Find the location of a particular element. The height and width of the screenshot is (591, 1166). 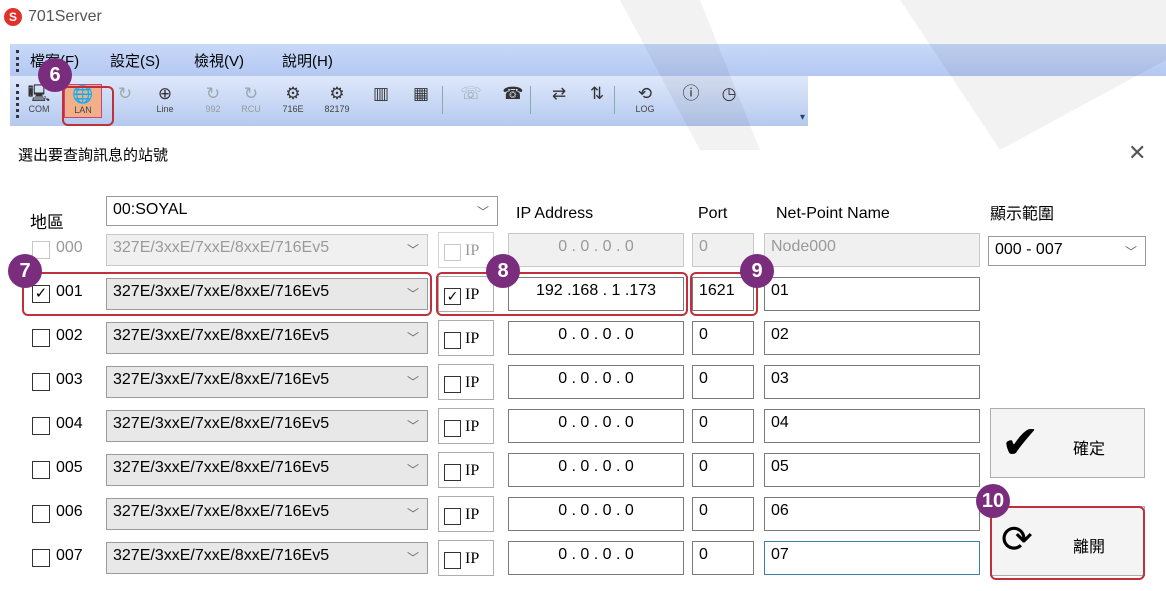

line-icon: ⊕ is located at coordinates (165, 93).